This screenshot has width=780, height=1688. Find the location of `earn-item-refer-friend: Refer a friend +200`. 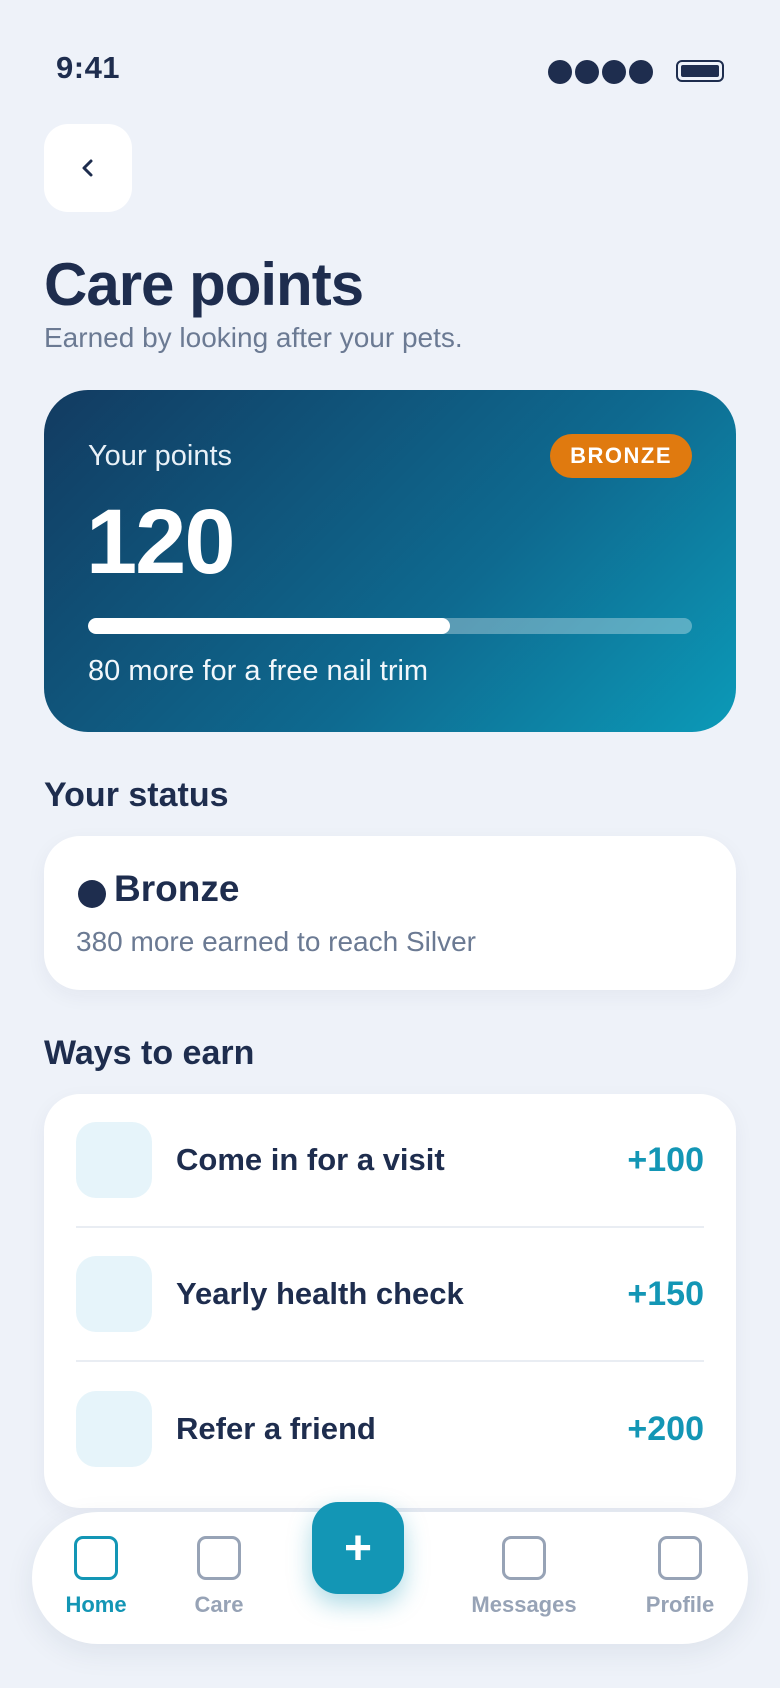

earn-item-refer-friend: Refer a friend +200 is located at coordinates (390, 1429).